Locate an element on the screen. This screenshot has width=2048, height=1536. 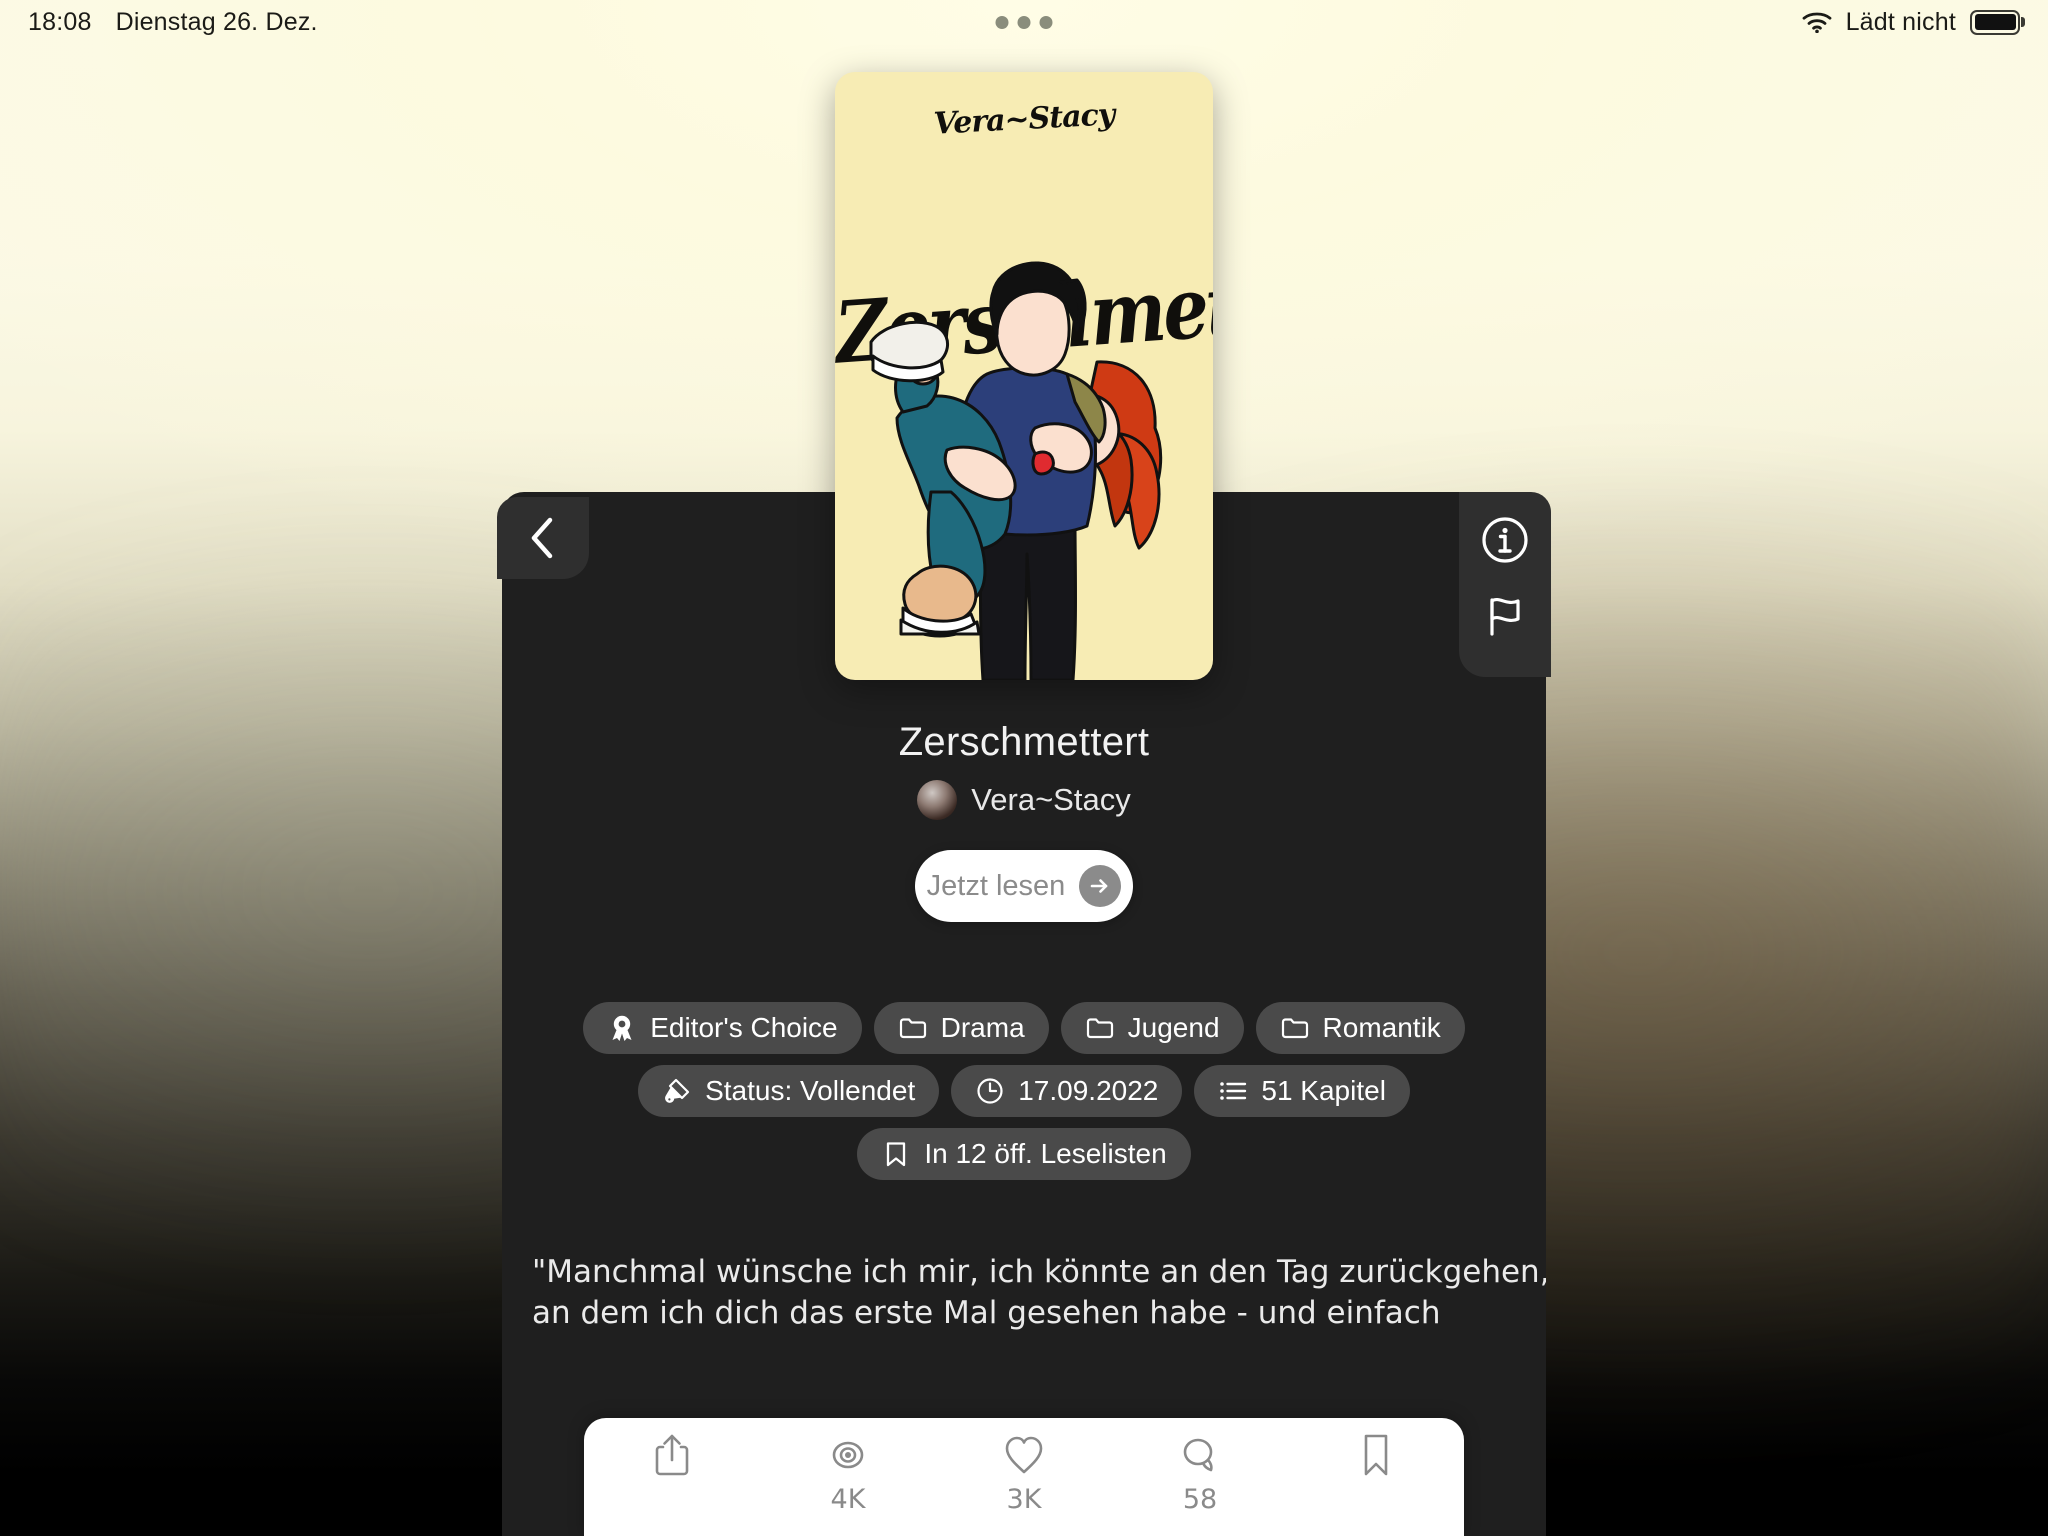
like-button: 3K is located at coordinates (1024, 1473).